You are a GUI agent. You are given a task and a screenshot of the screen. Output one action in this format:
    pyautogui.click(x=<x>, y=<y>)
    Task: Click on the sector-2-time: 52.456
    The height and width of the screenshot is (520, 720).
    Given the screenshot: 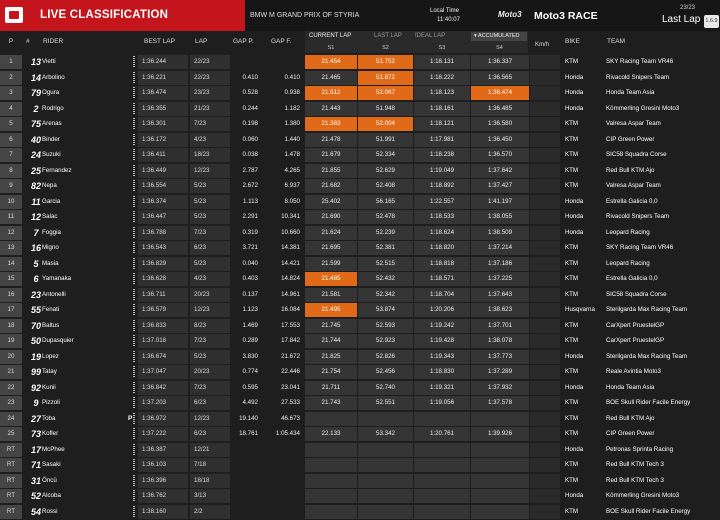 What is the action you would take?
    pyautogui.click(x=385, y=372)
    